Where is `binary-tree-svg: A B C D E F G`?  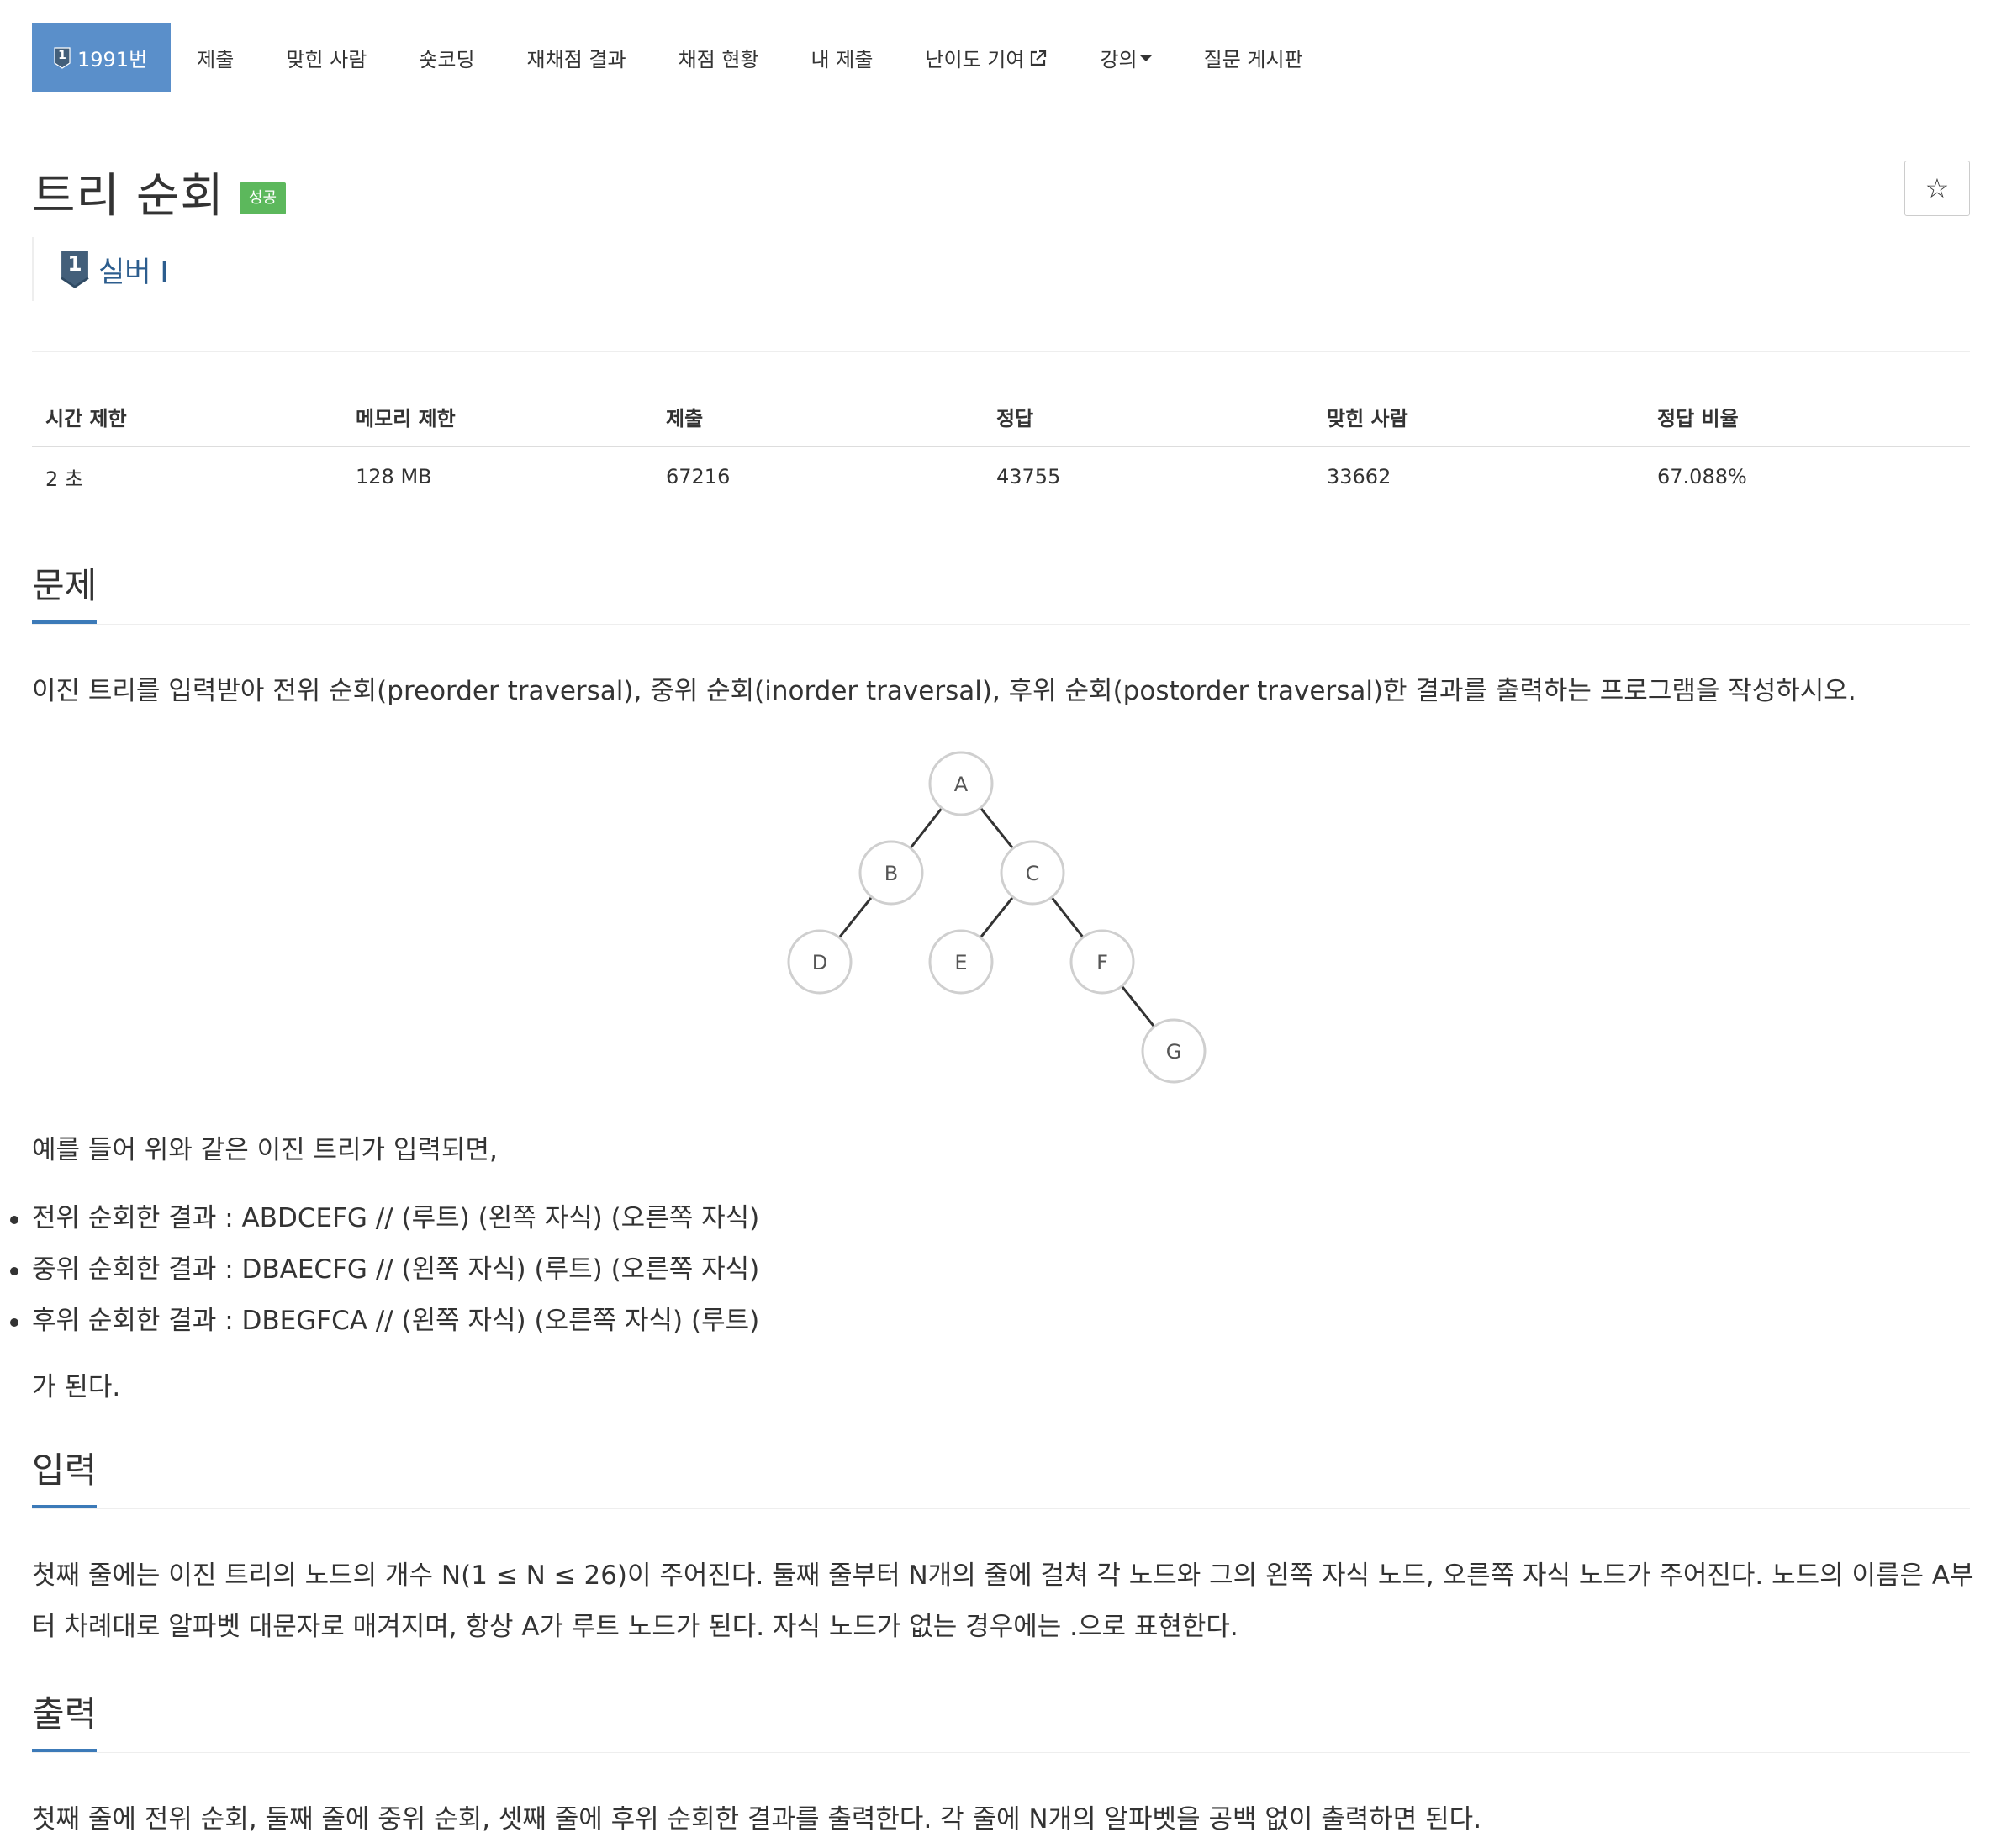 binary-tree-svg: A B C D E F G is located at coordinates (997, 918).